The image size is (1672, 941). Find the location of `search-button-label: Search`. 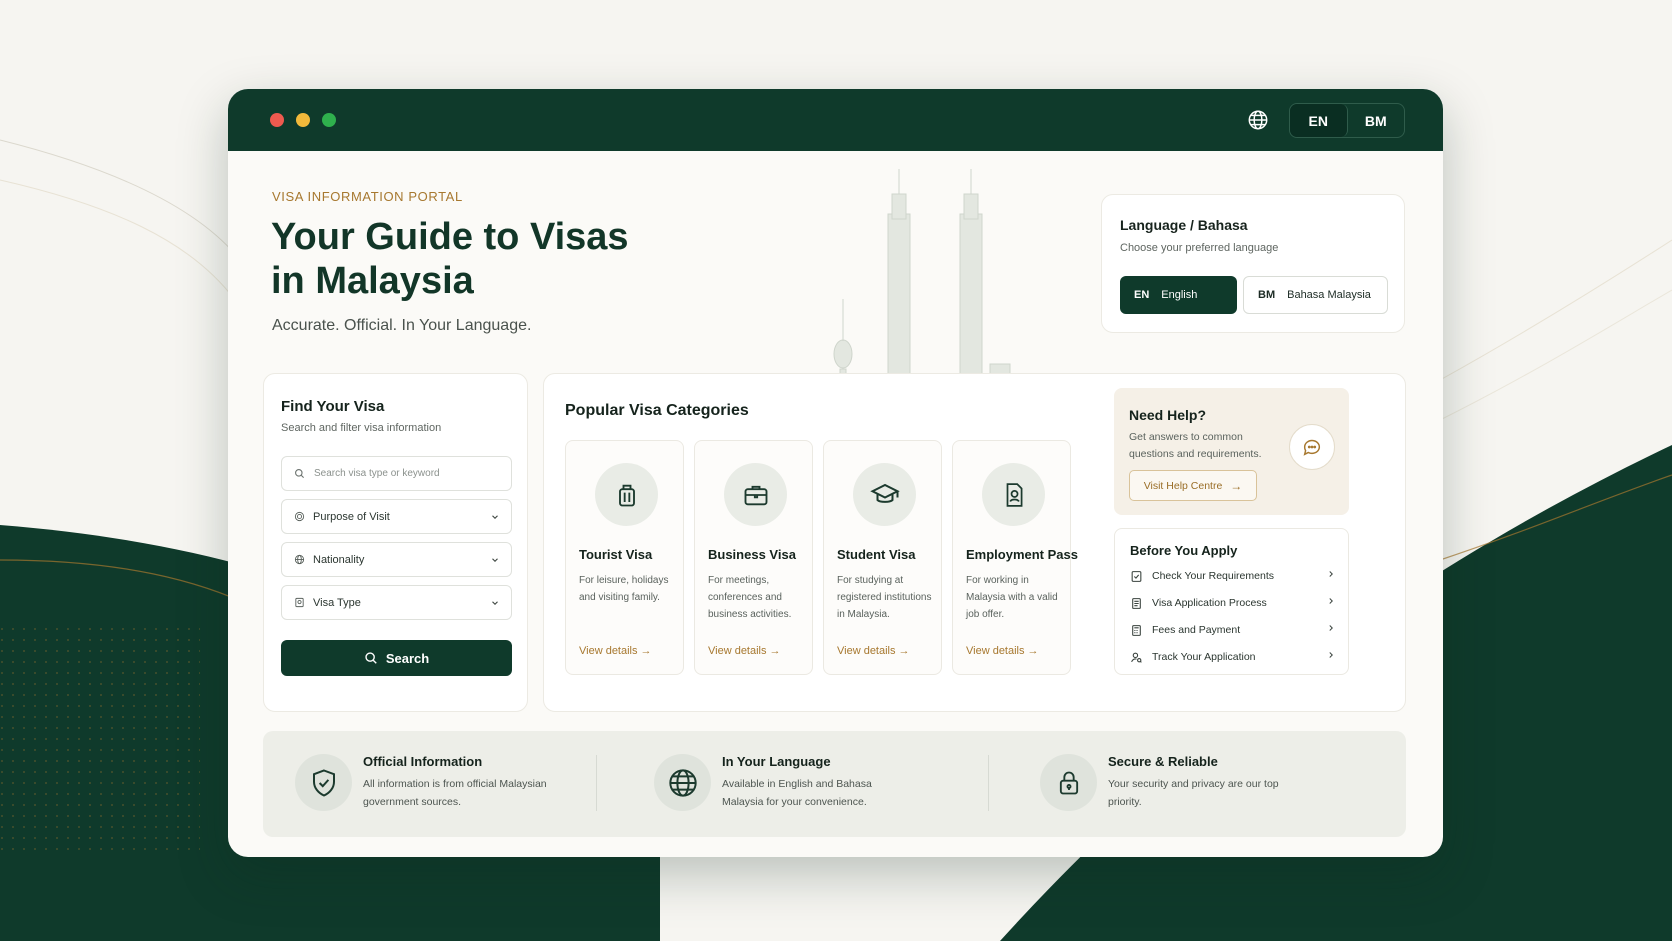

search-button-label: Search is located at coordinates (407, 658).